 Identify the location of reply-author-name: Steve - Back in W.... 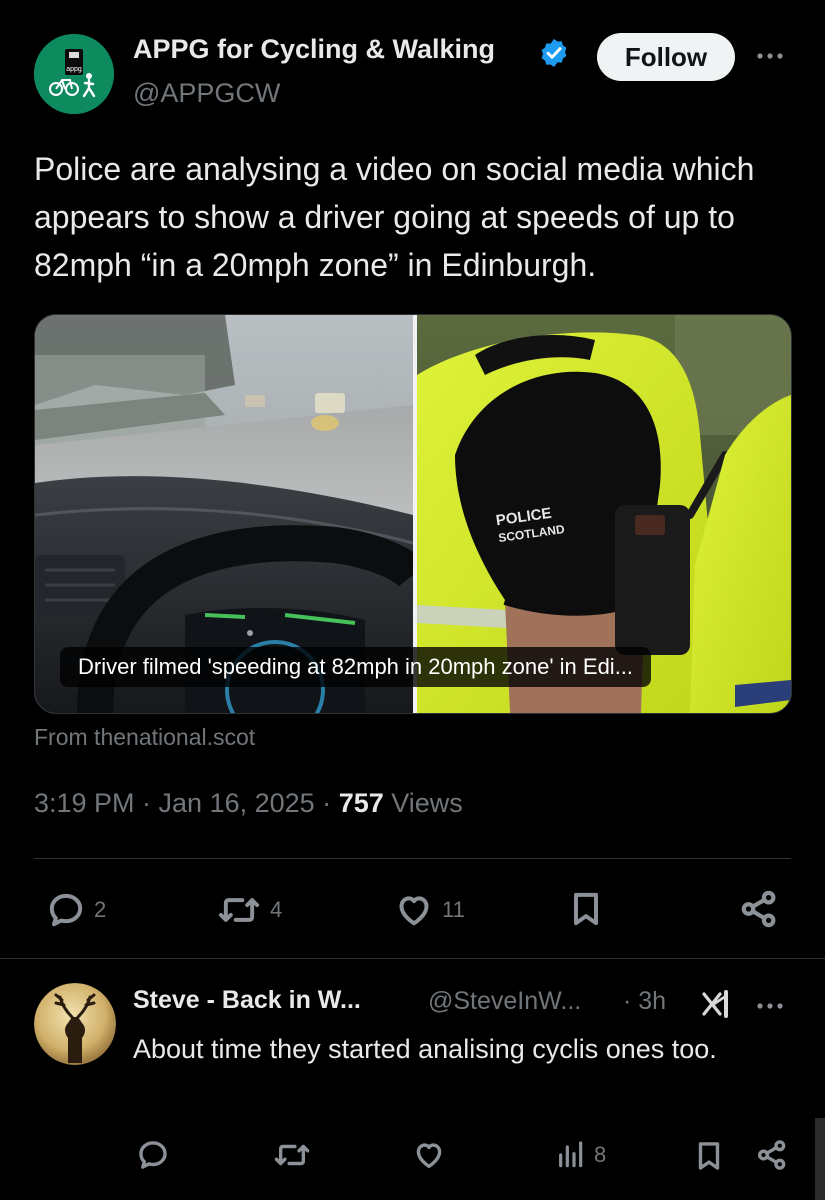
(247, 1000).